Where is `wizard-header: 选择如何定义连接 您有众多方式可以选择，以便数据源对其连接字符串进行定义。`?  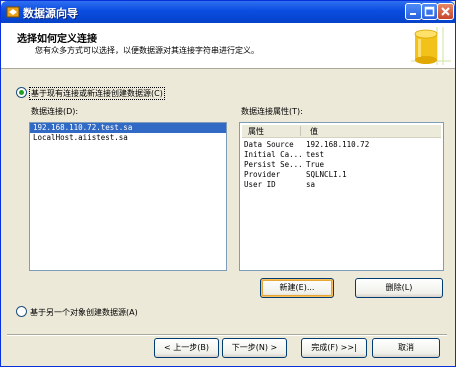 wizard-header: 选择如何定义连接 您有众多方式可以选择，以便数据源对其连接字符串进行定义。 is located at coordinates (228, 46).